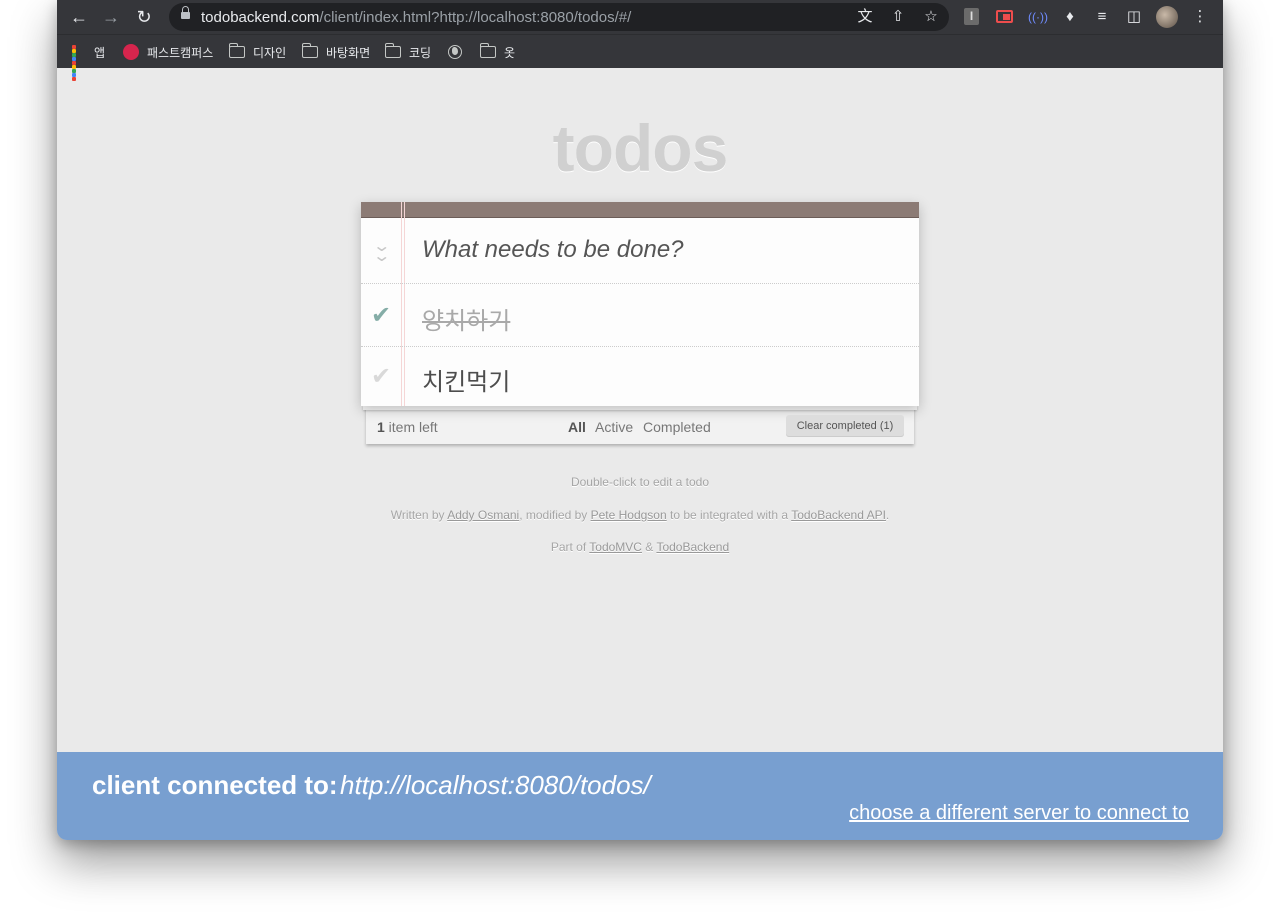 The image size is (1280, 916). I want to click on connected-label: client connected to:, so click(215, 785).